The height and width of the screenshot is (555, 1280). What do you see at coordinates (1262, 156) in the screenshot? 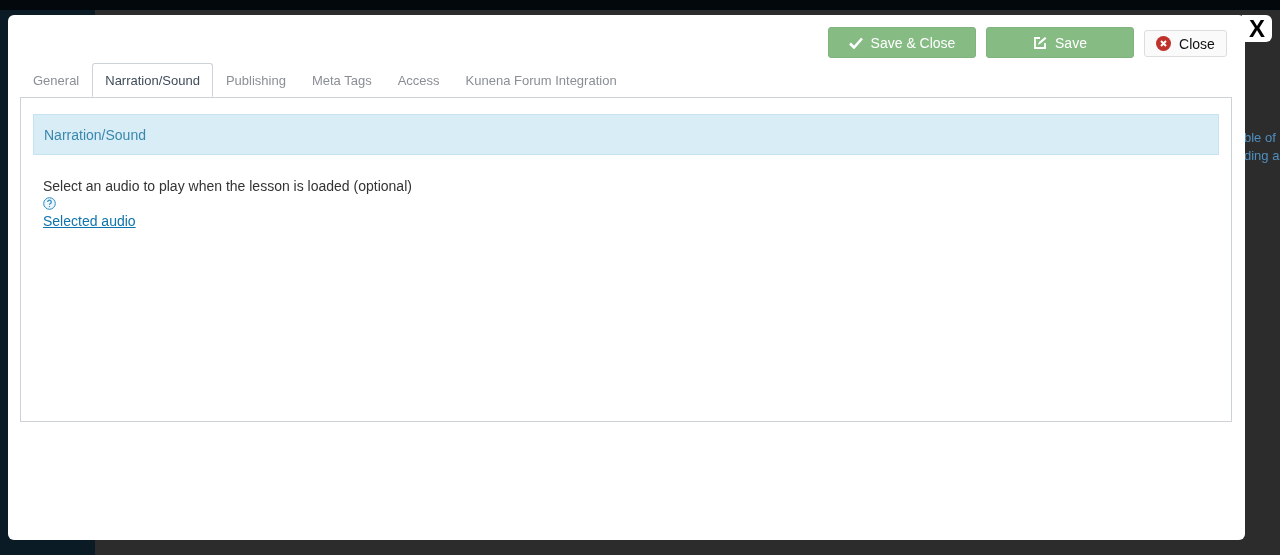
I see `background-text: ding a` at bounding box center [1262, 156].